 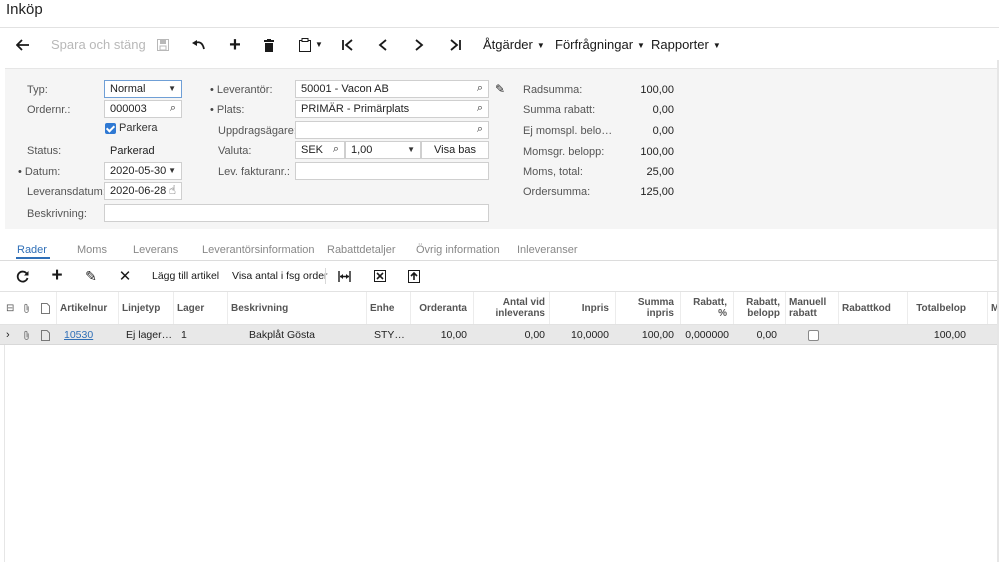 I want to click on save-icon, so click(x=163, y=45).